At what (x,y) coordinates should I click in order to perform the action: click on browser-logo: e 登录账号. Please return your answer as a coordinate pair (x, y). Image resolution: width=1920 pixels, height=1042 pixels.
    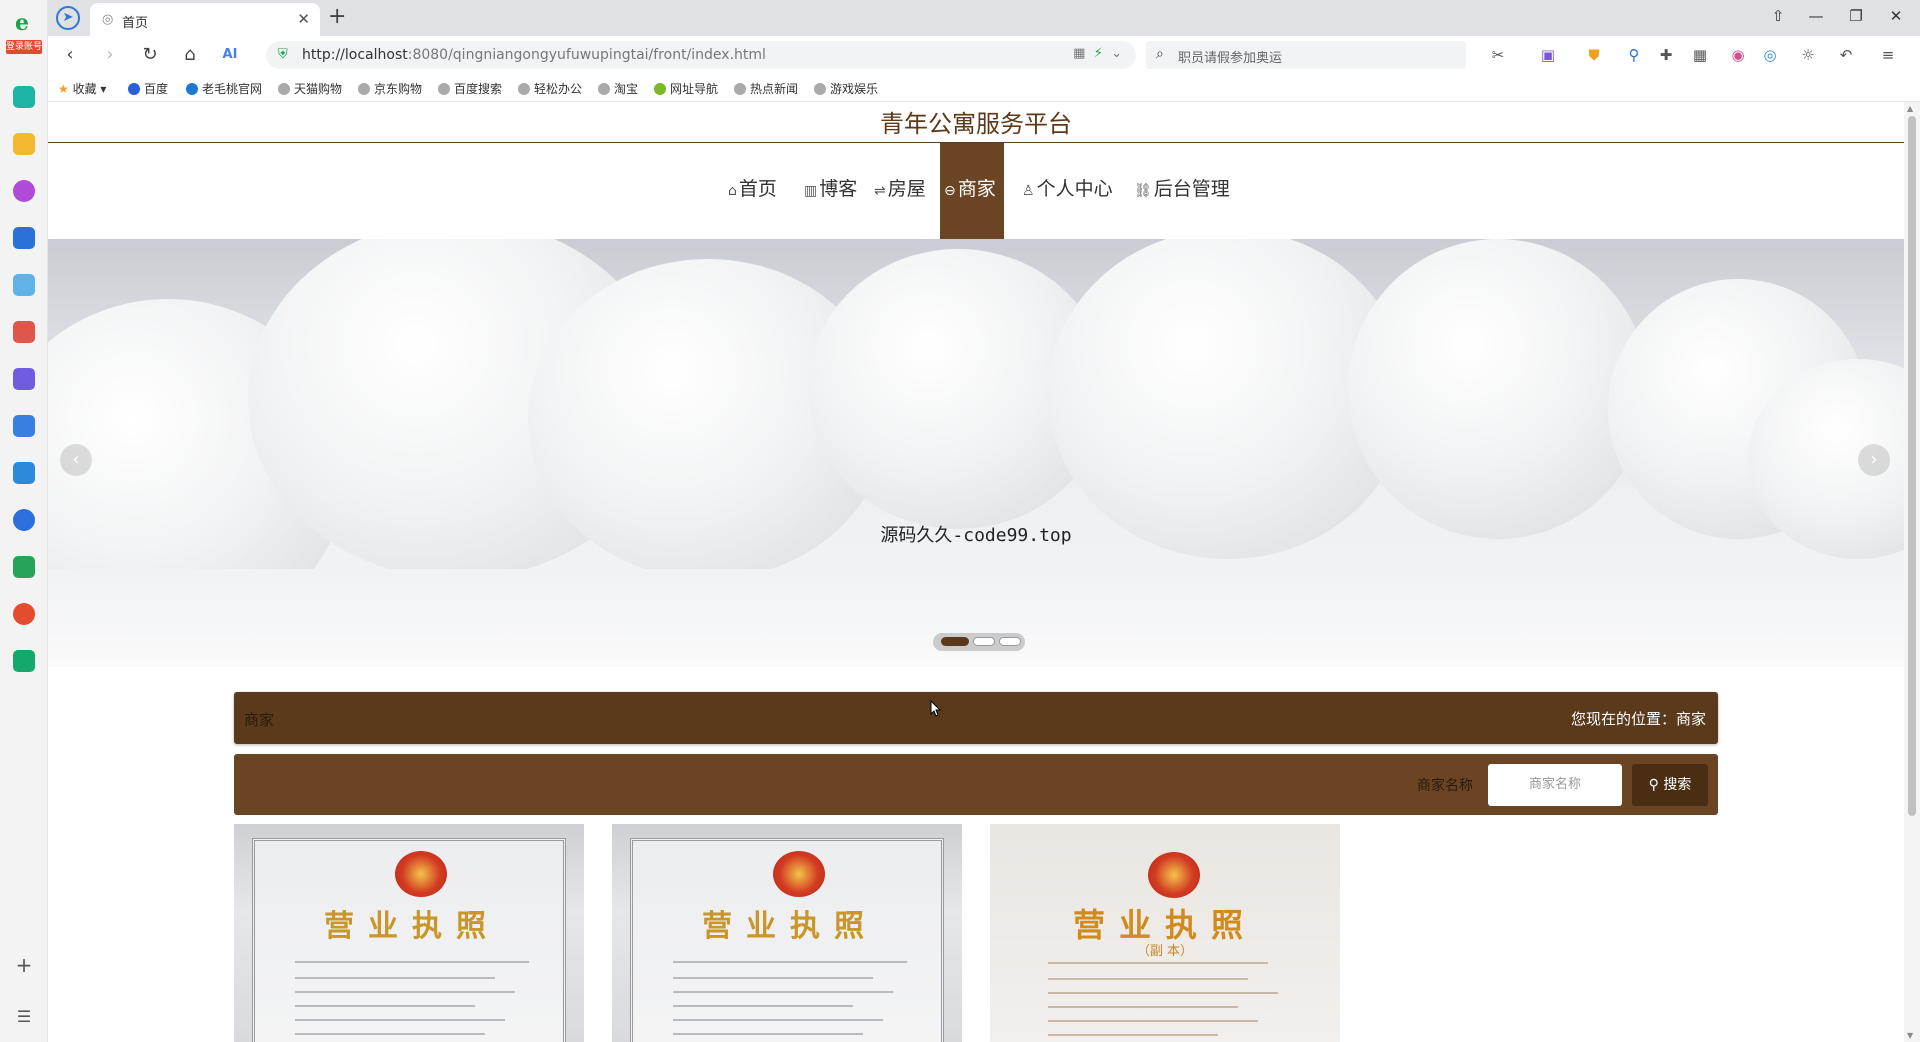
    Looking at the image, I should click on (24, 33).